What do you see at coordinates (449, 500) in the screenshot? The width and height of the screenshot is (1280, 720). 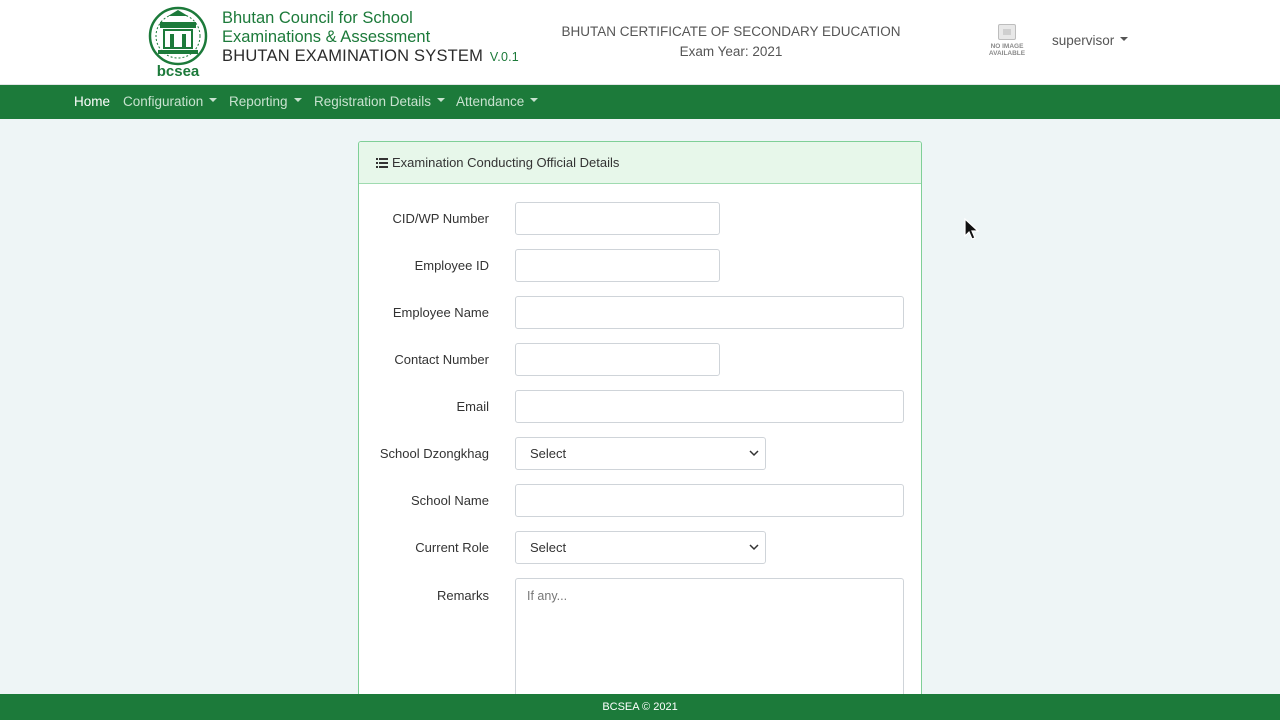 I see `school-name-label: School Name` at bounding box center [449, 500].